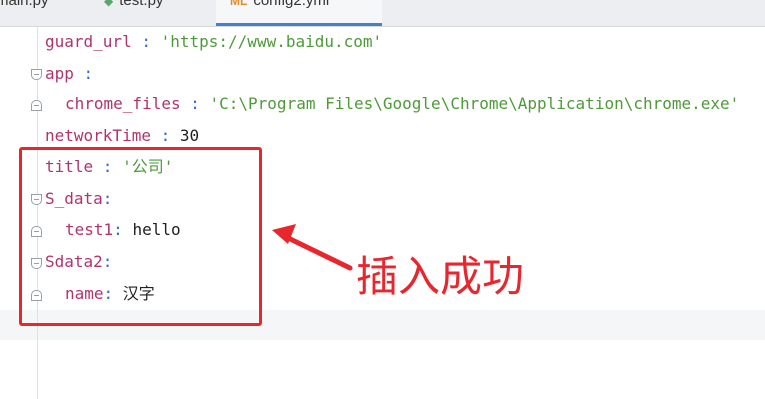 The width and height of the screenshot is (765, 399). What do you see at coordinates (440, 276) in the screenshot?
I see `annotation-text: 插入成功` at bounding box center [440, 276].